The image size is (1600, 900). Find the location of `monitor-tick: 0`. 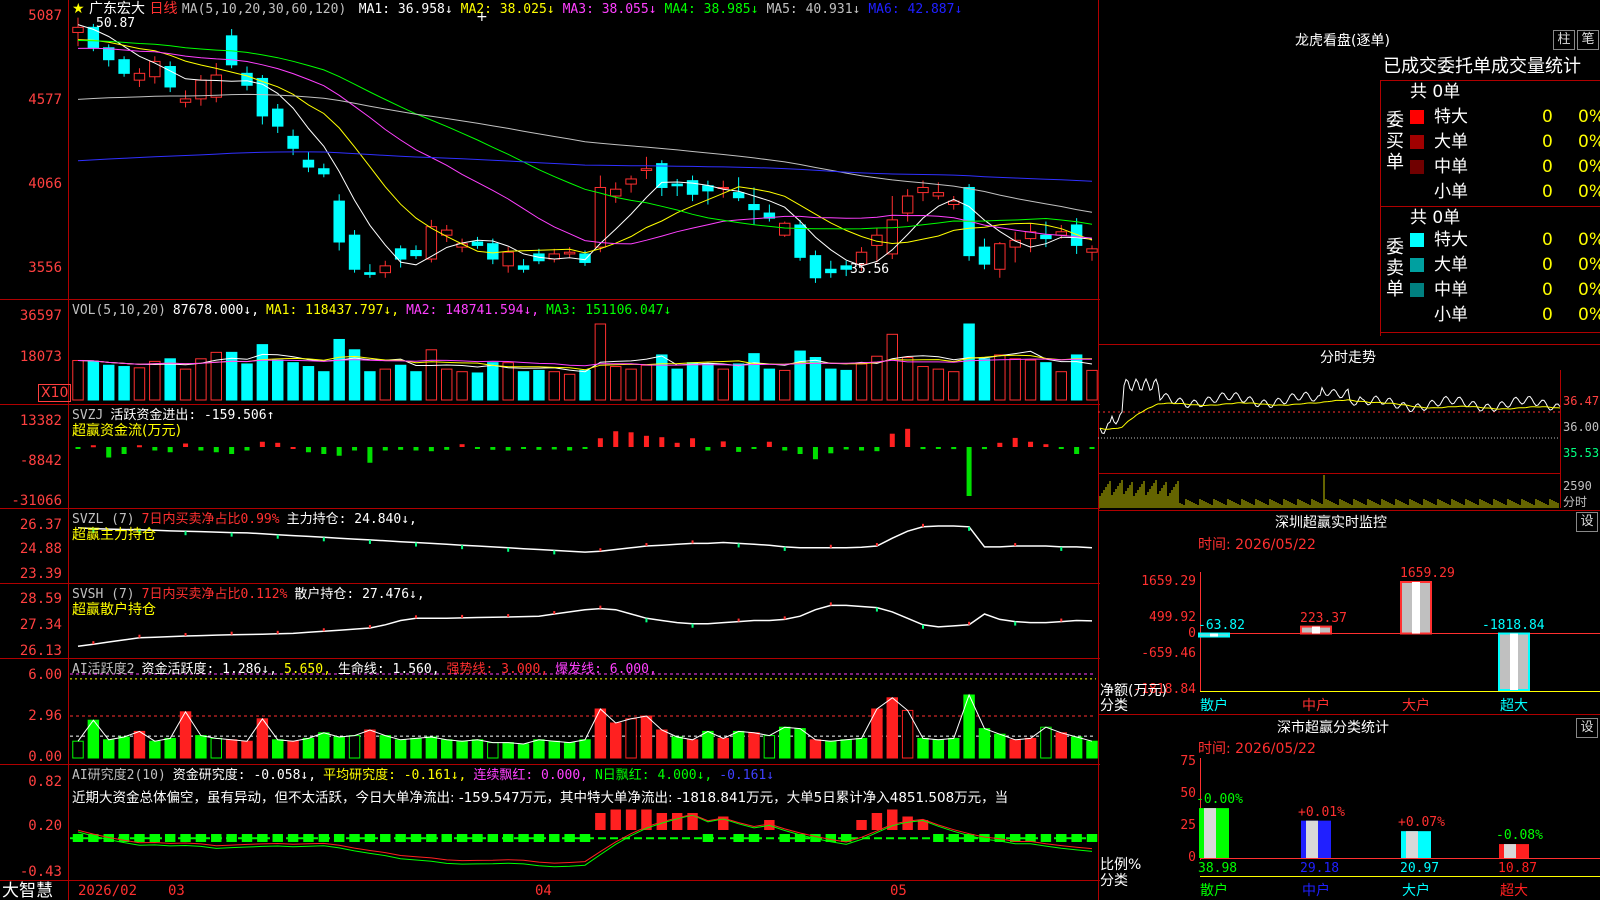

monitor-tick: 0 is located at coordinates (1192, 633).